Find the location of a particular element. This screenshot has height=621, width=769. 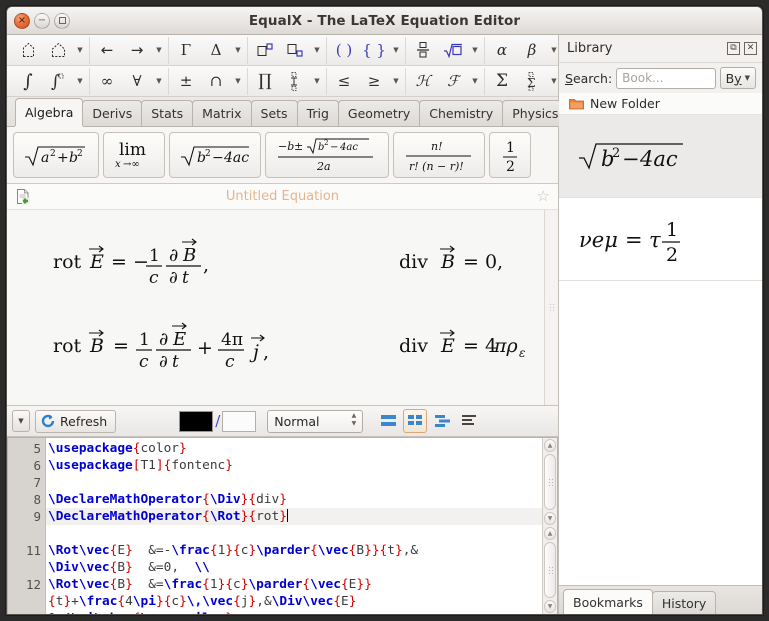

search-by-dropdown: By ▼ is located at coordinates (737, 78).